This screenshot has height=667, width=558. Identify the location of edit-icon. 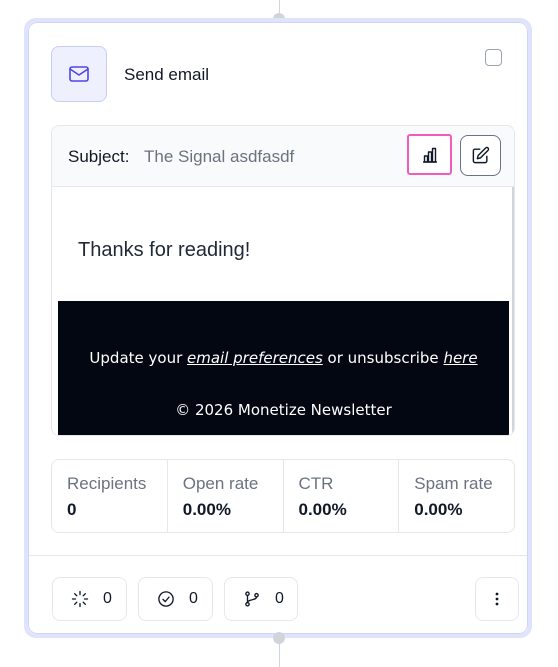
(481, 155).